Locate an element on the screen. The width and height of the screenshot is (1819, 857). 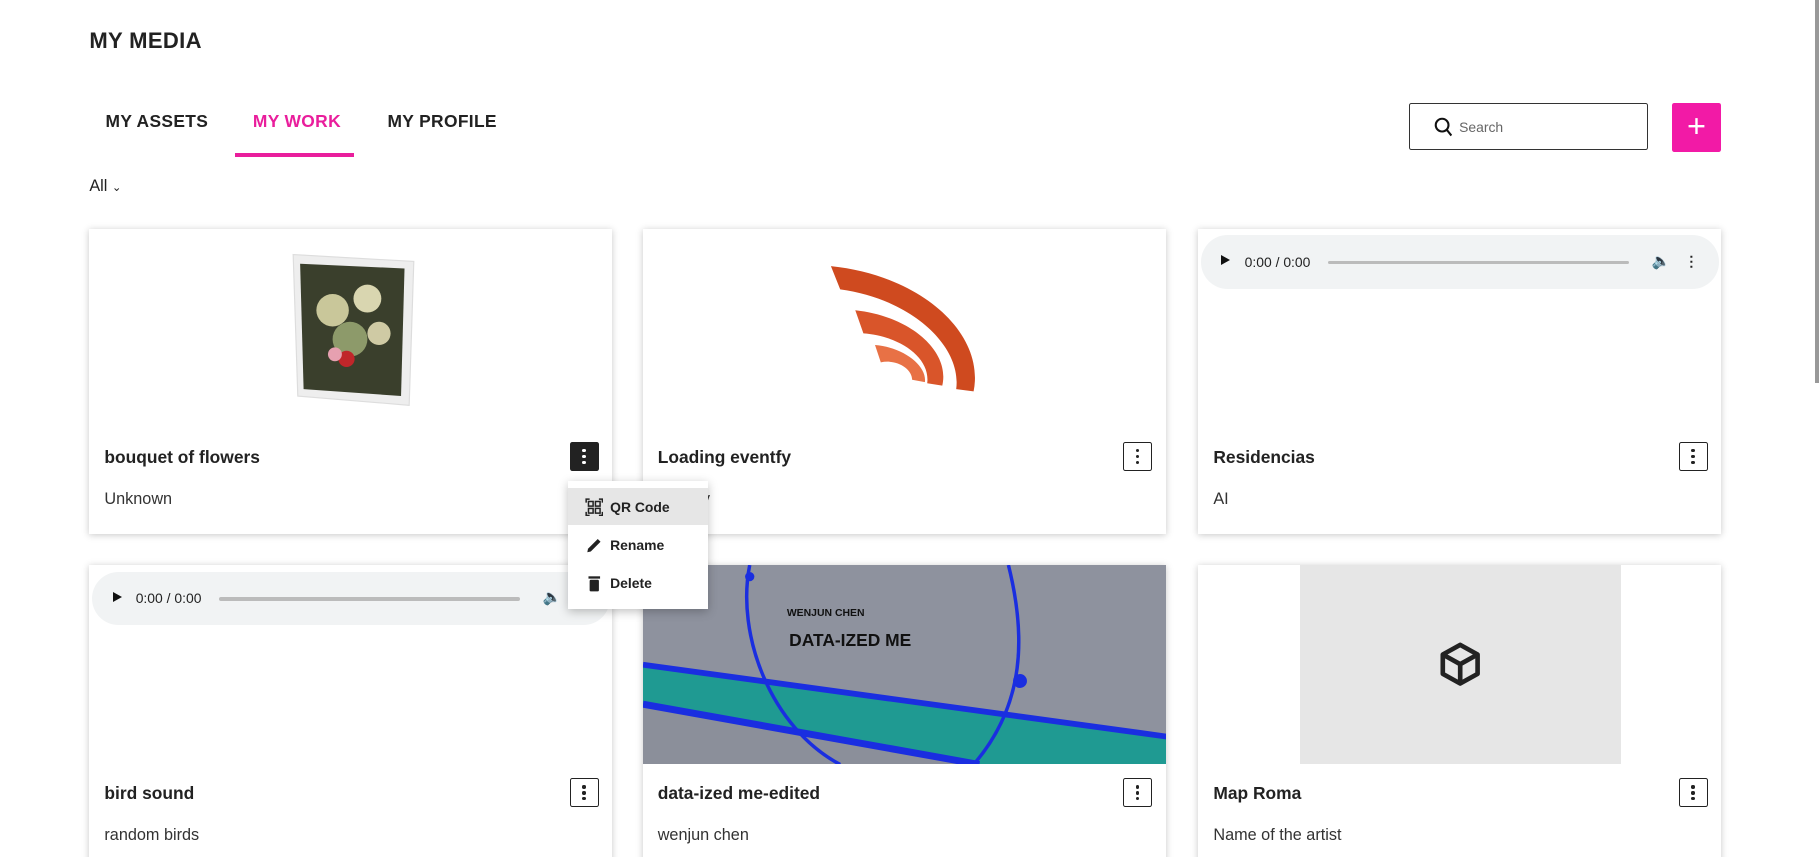
scene-text-big: DATA-IZED ME is located at coordinates (850, 640).